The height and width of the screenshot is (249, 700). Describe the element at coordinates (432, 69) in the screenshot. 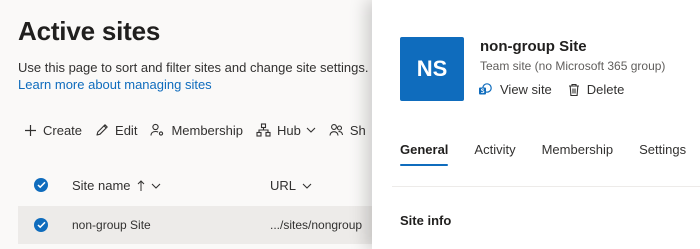

I see `site-avatar: NS` at that location.